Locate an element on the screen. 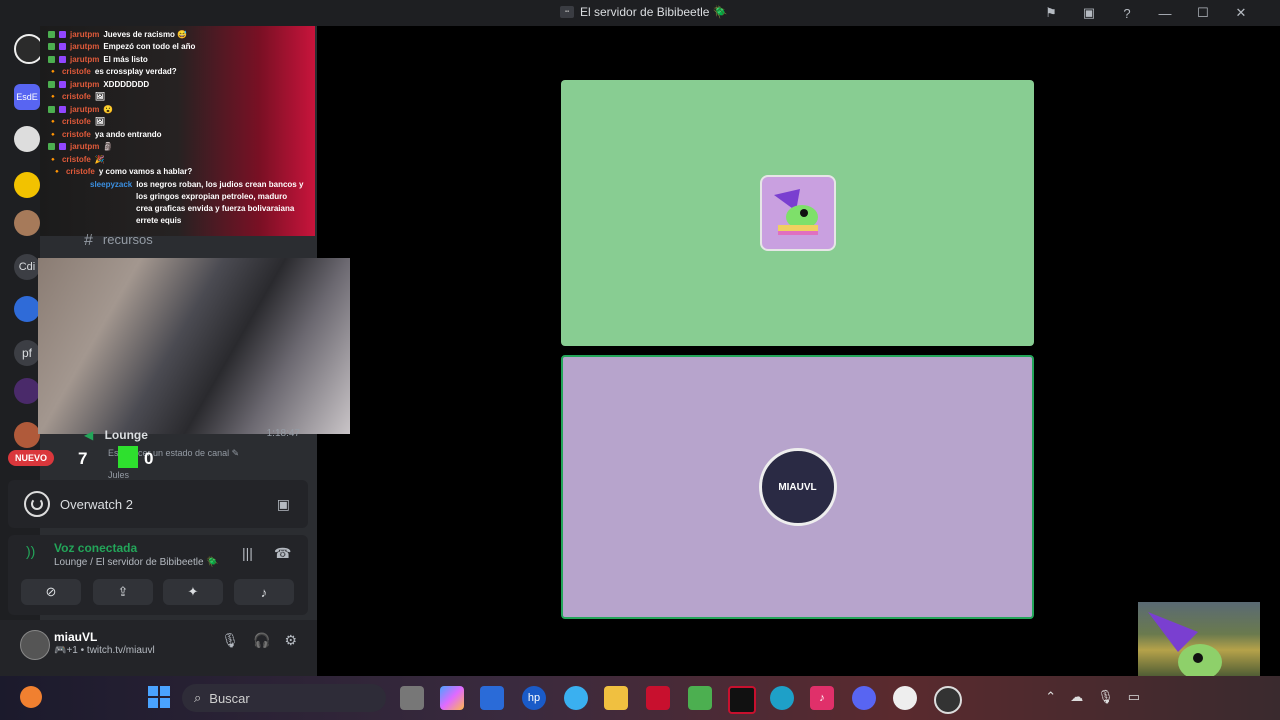 The width and height of the screenshot is (1280, 720). overwatch-taskbar-icon is located at coordinates (905, 698).